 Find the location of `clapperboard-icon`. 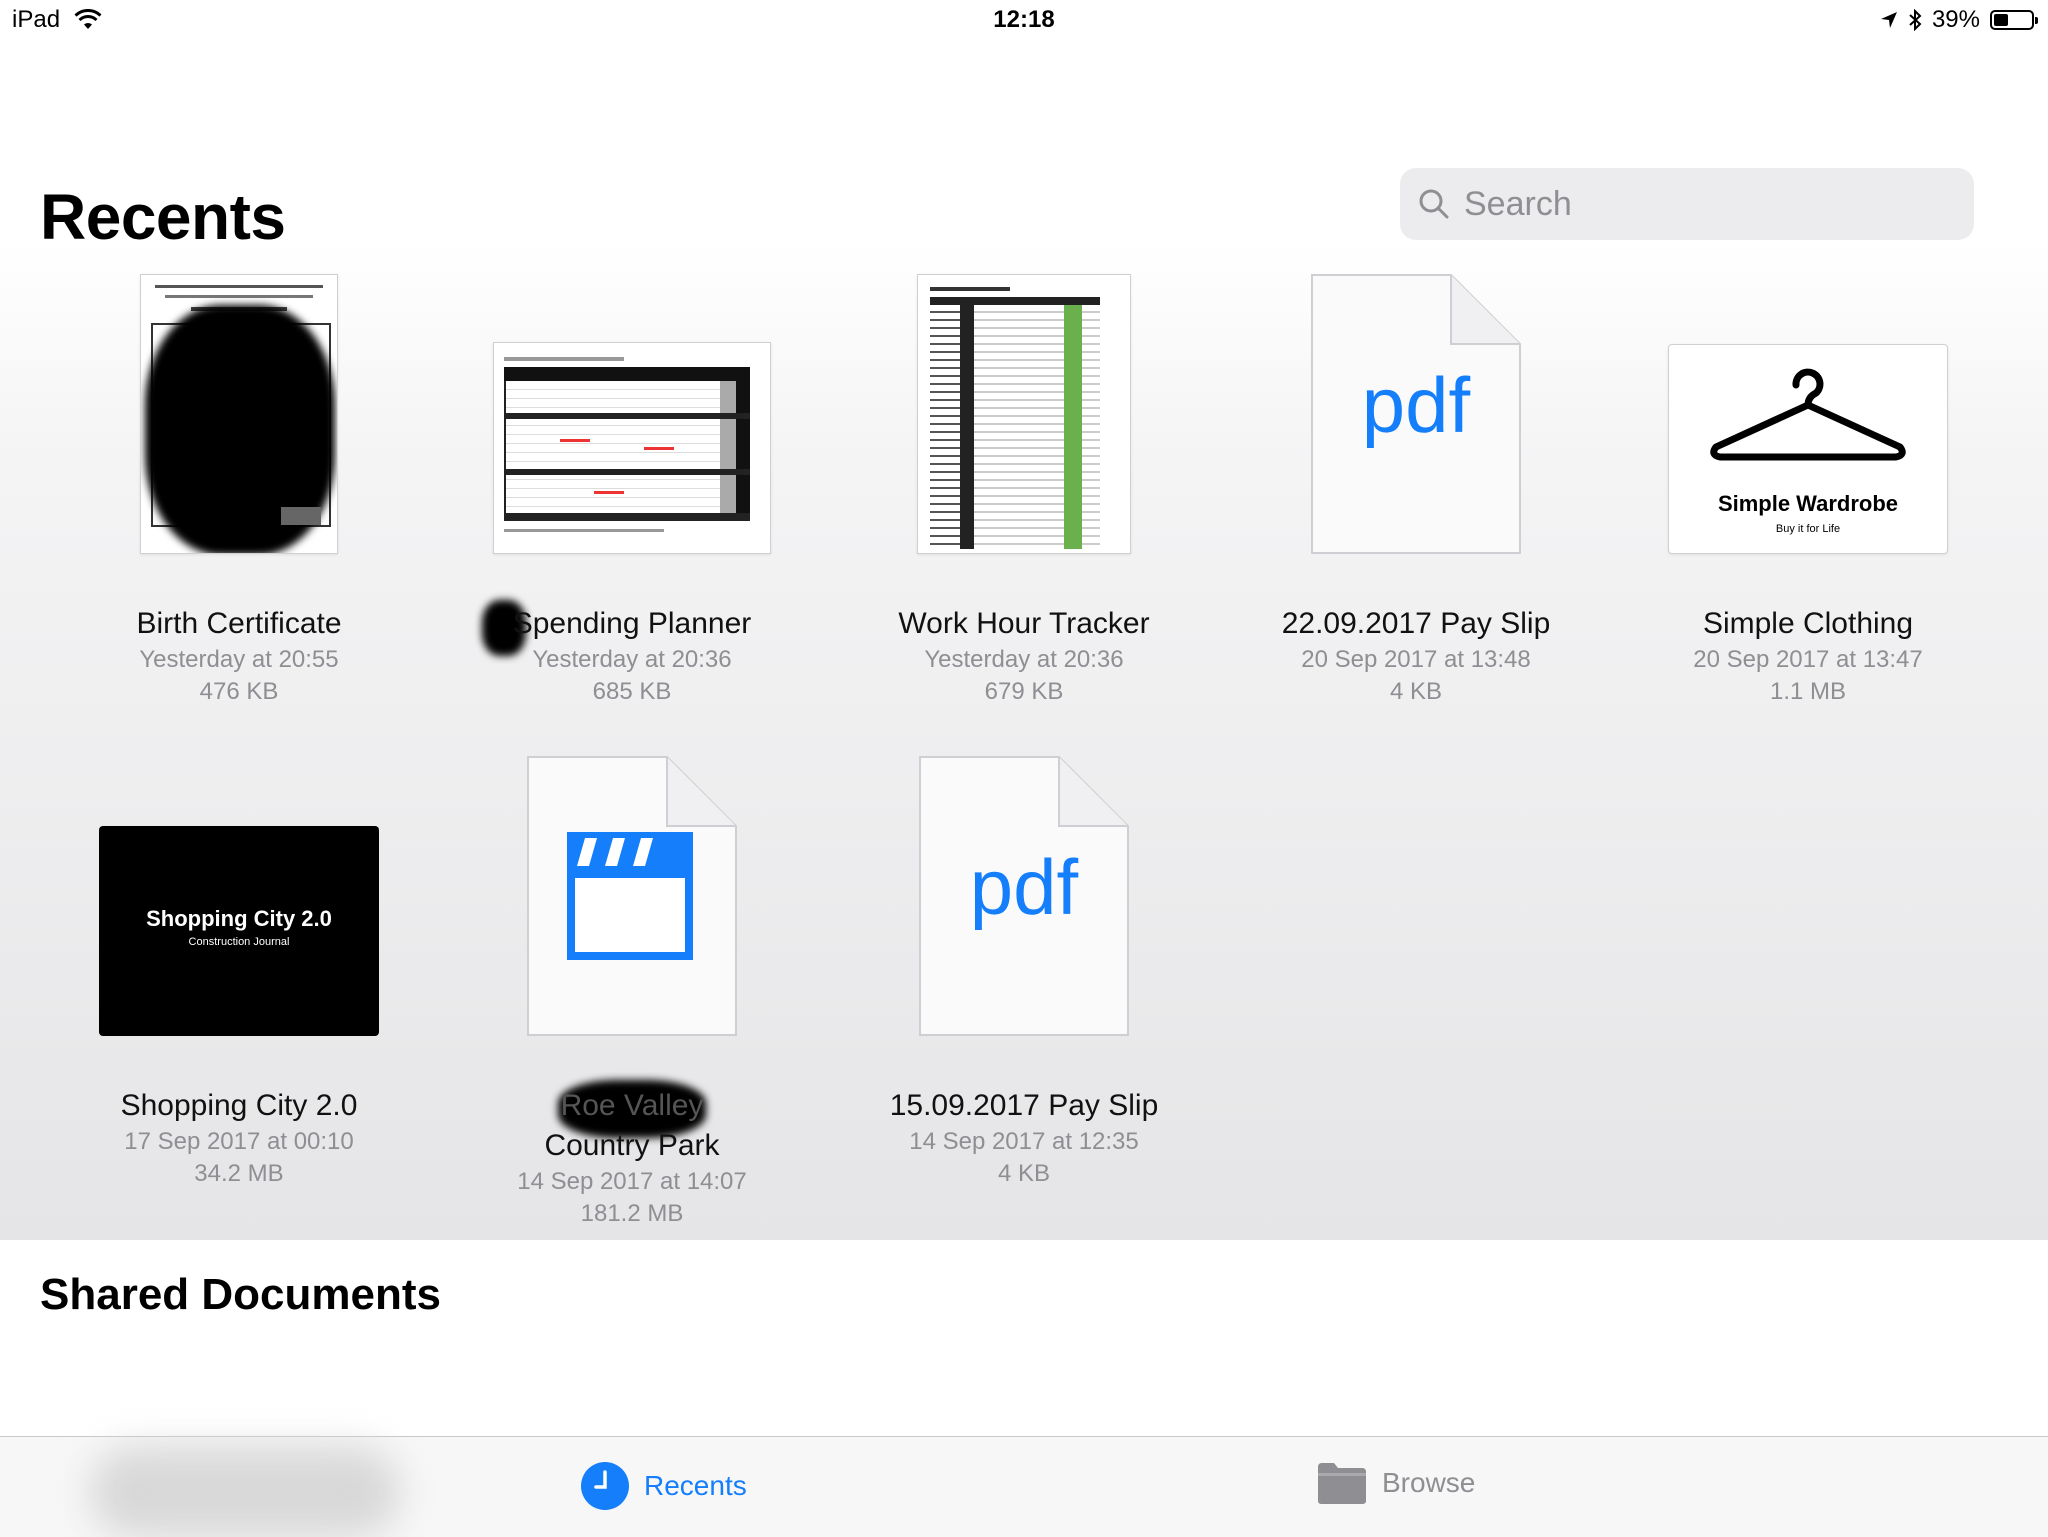

clapperboard-icon is located at coordinates (630, 896).